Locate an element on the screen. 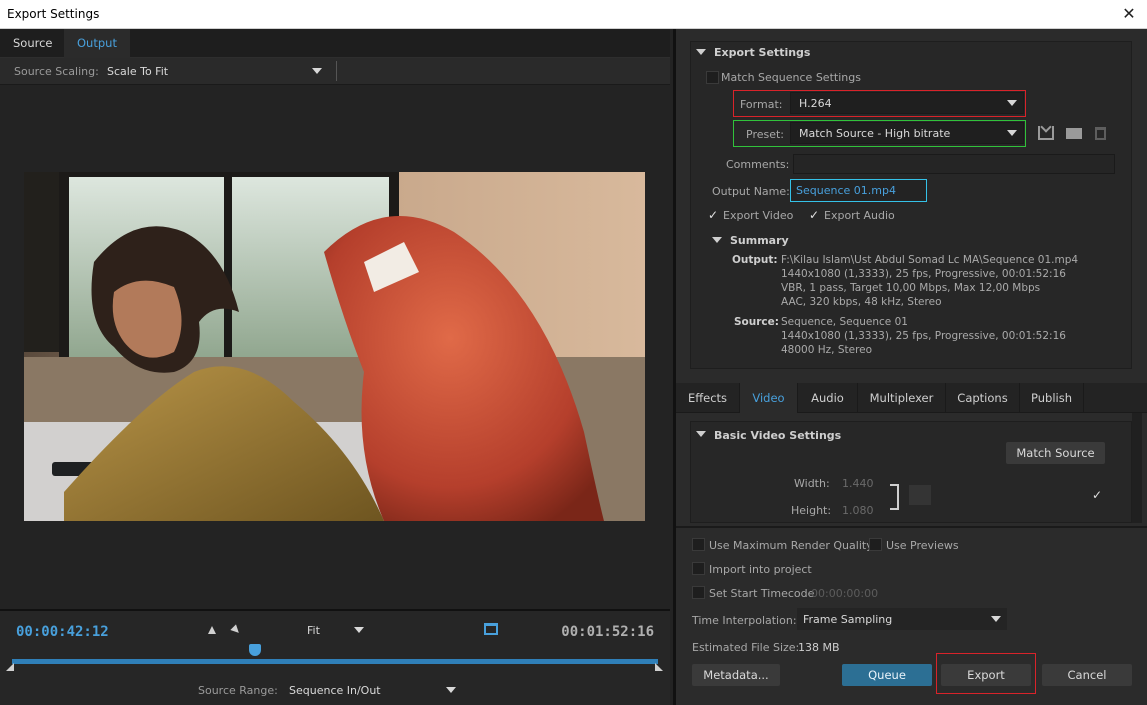 This screenshot has height=705, width=1147. playhead-handle is located at coordinates (254, 650).